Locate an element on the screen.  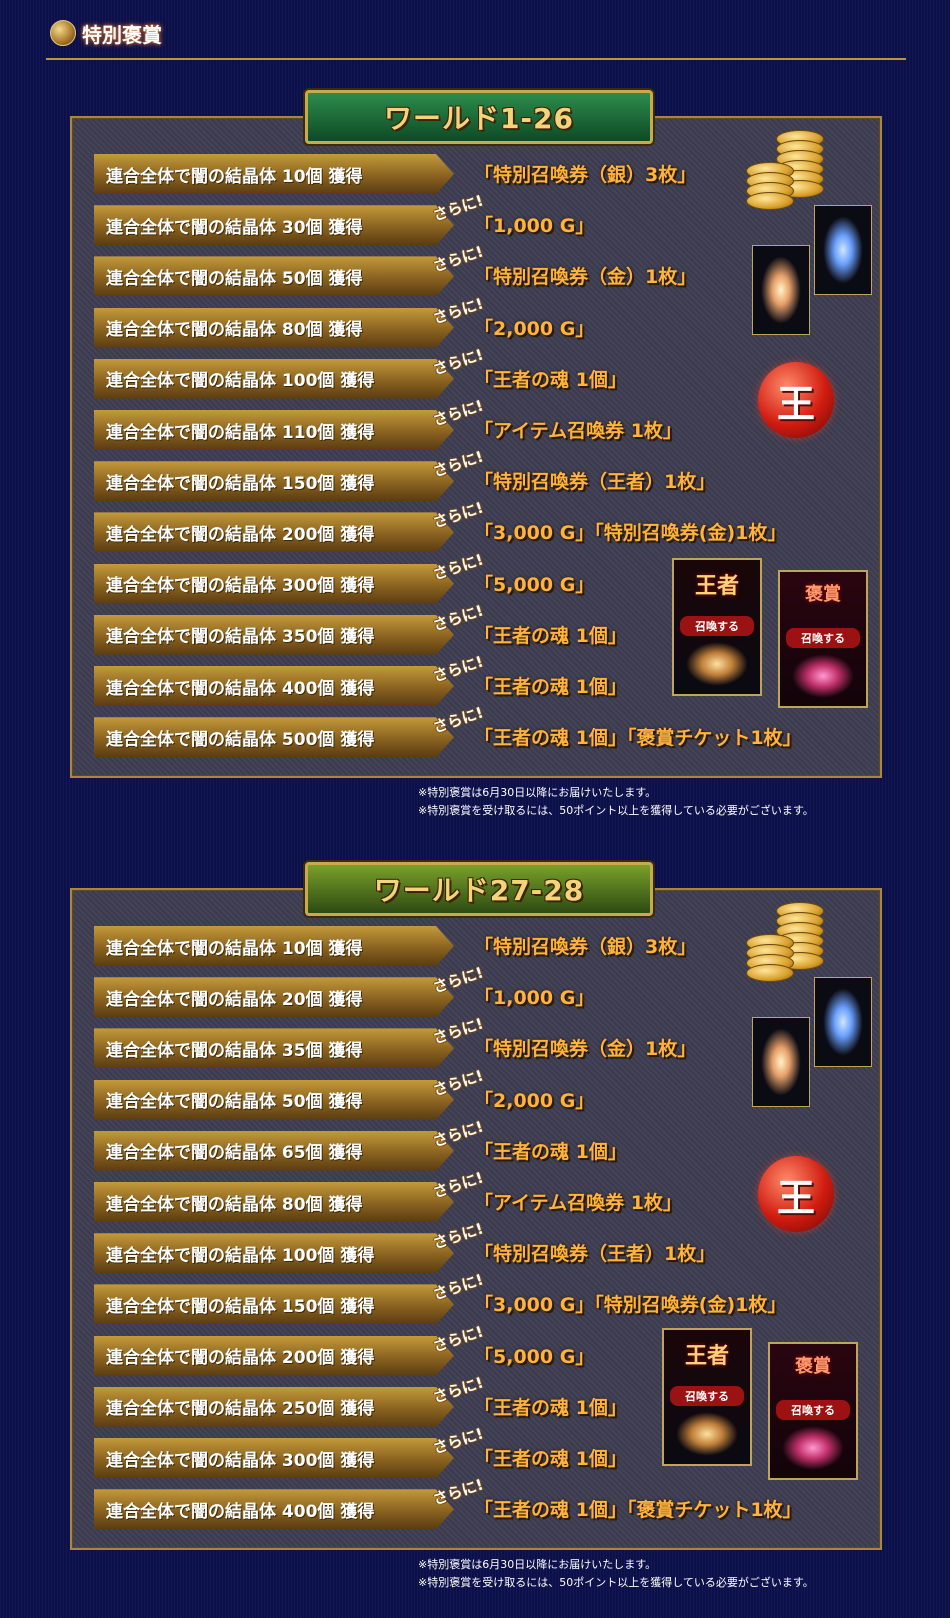
reward-row: 連合全体で闇の結晶体 100個 獲得 さらに! 「王者の魂 1個」 is located at coordinates (484, 372).